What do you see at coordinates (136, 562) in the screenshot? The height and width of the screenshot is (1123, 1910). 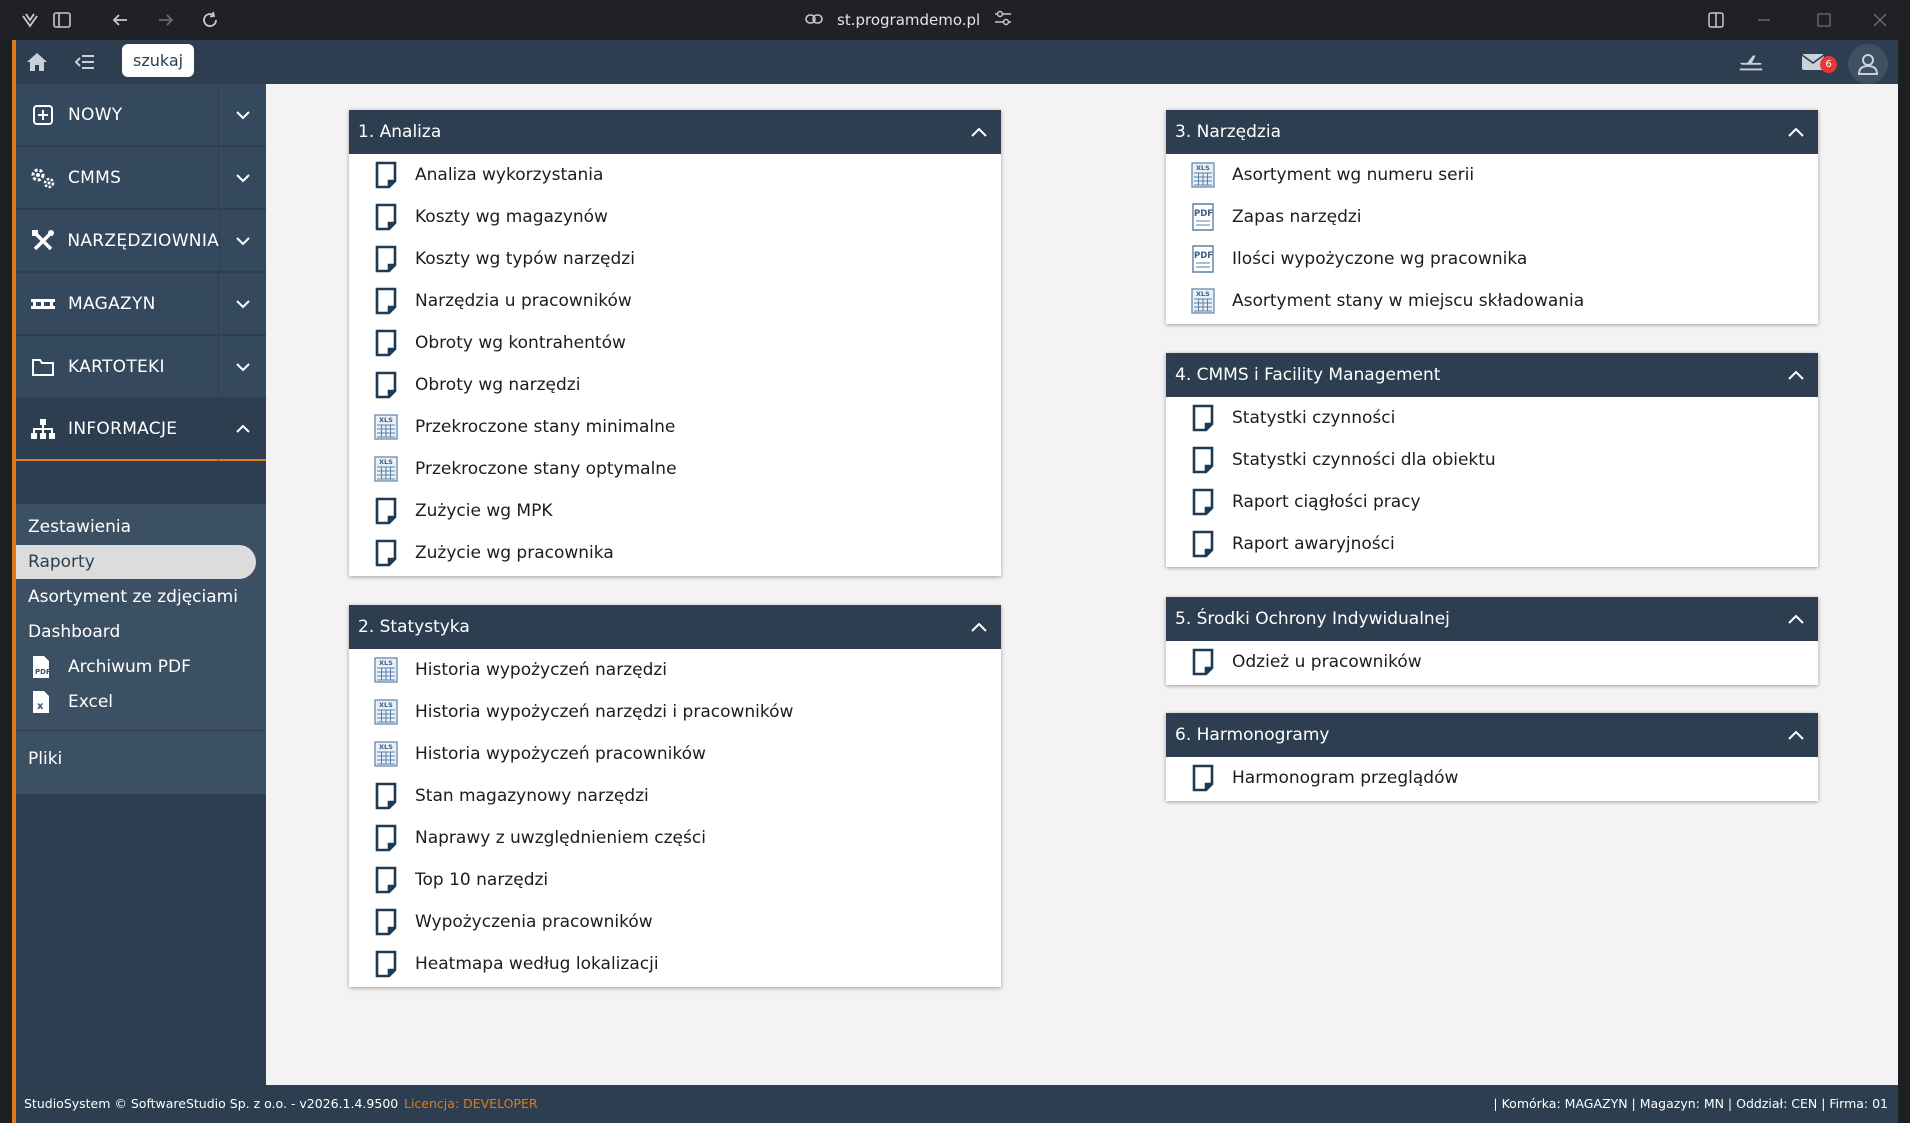 I see `submenu-item-raporty: Raporty` at bounding box center [136, 562].